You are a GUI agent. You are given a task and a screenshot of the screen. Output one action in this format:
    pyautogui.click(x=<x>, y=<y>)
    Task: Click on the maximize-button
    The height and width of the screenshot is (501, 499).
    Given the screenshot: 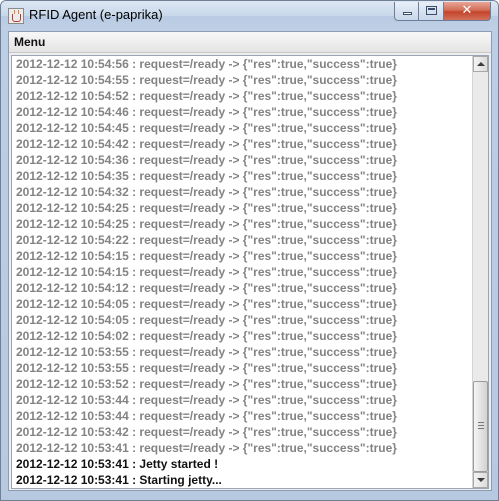 What is the action you would take?
    pyautogui.click(x=431, y=11)
    